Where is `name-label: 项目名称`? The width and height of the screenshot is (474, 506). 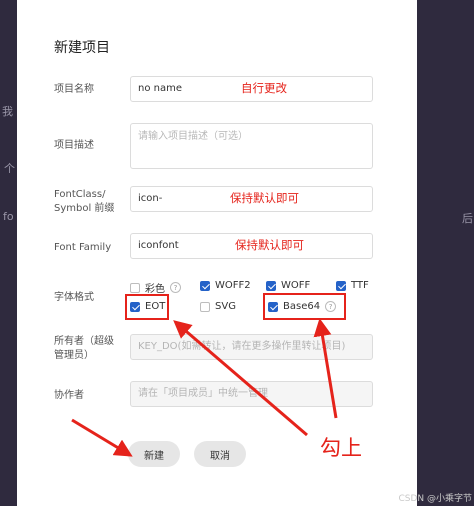 name-label: 项目名称 is located at coordinates (74, 89).